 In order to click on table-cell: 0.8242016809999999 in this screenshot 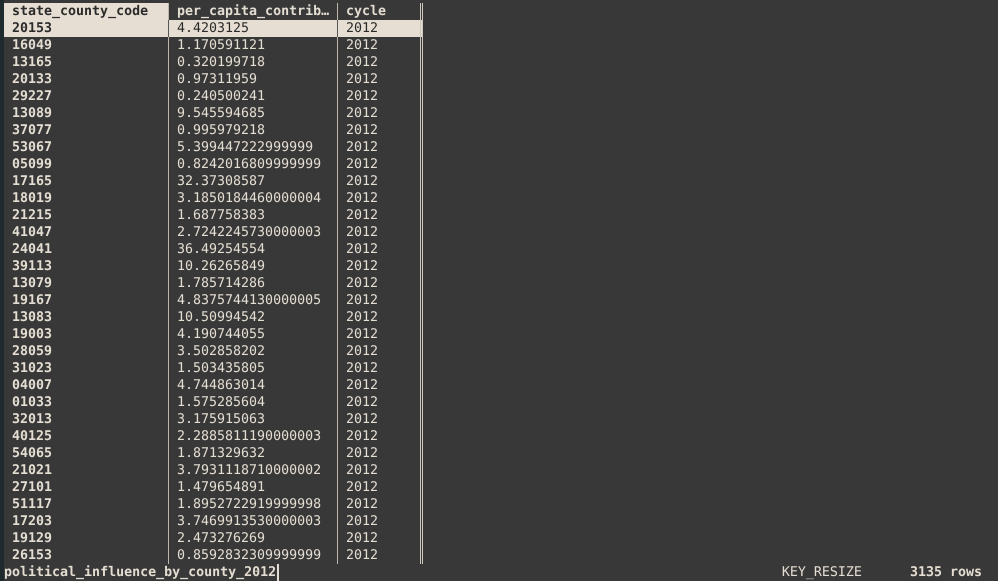, I will do `click(252, 164)`.